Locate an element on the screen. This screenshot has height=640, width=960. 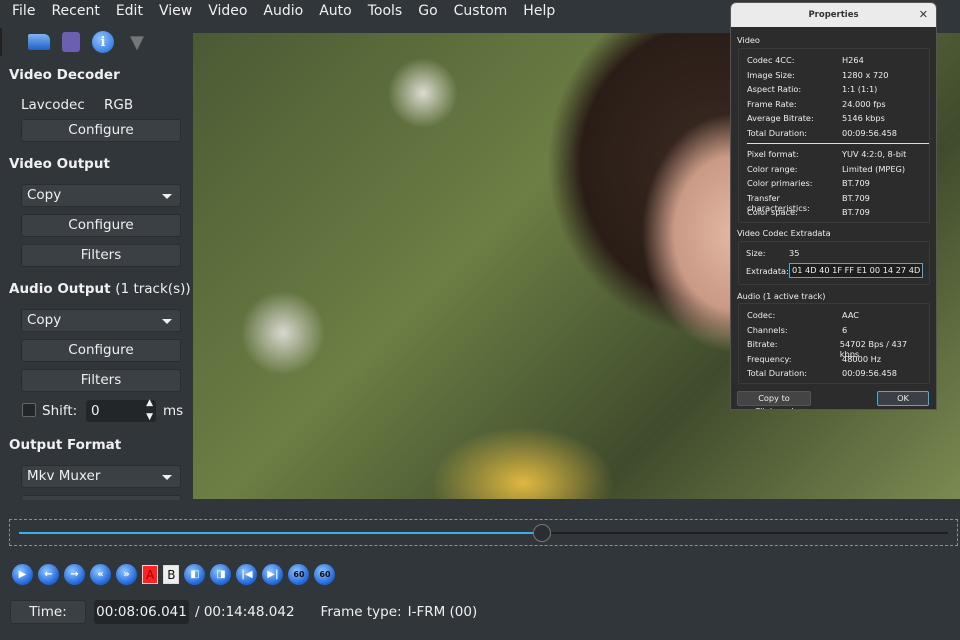
seek-handle is located at coordinates (542, 533).